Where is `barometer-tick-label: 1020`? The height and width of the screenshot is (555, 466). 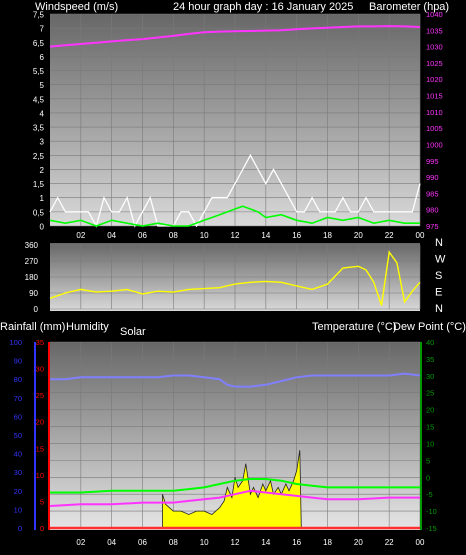
barometer-tick-label: 1020 is located at coordinates (434, 79).